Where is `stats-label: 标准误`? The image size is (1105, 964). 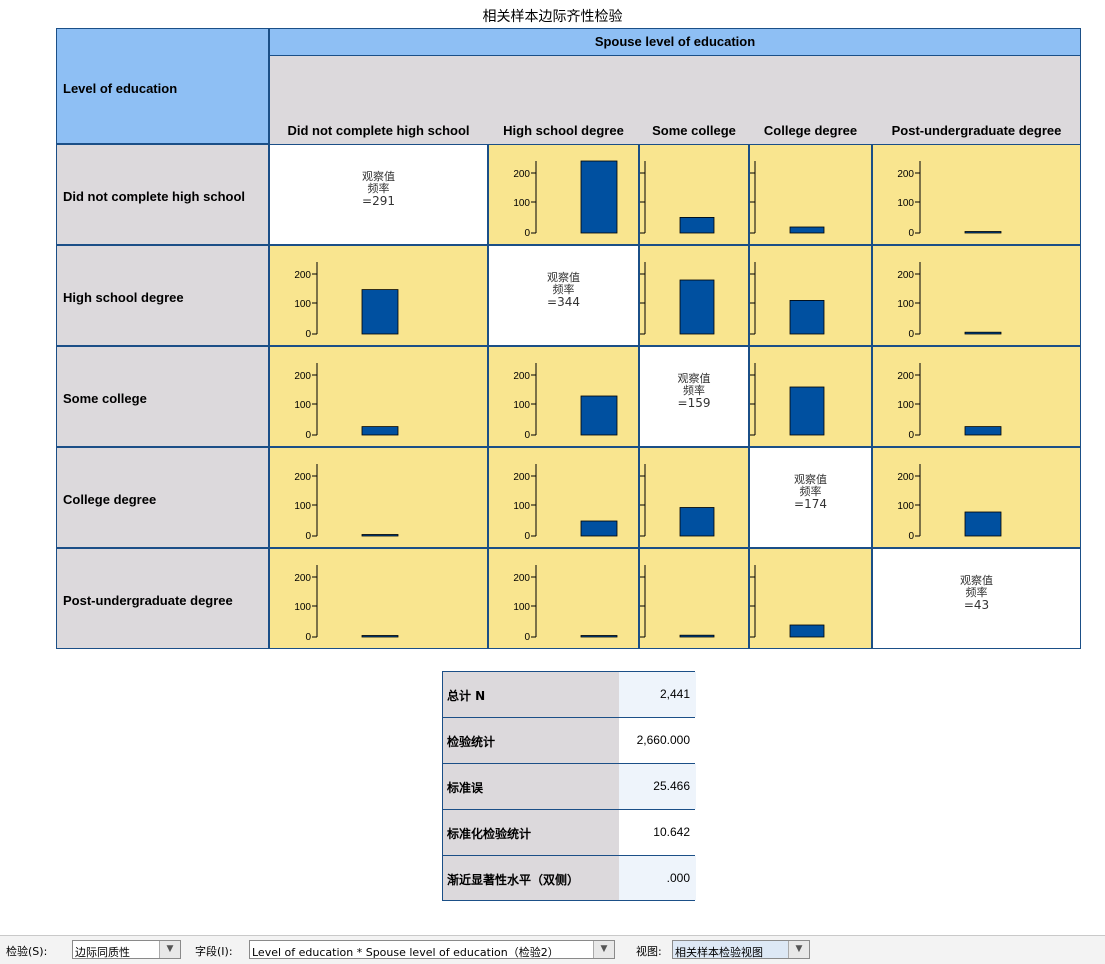
stats-label: 标准误 is located at coordinates (531, 786).